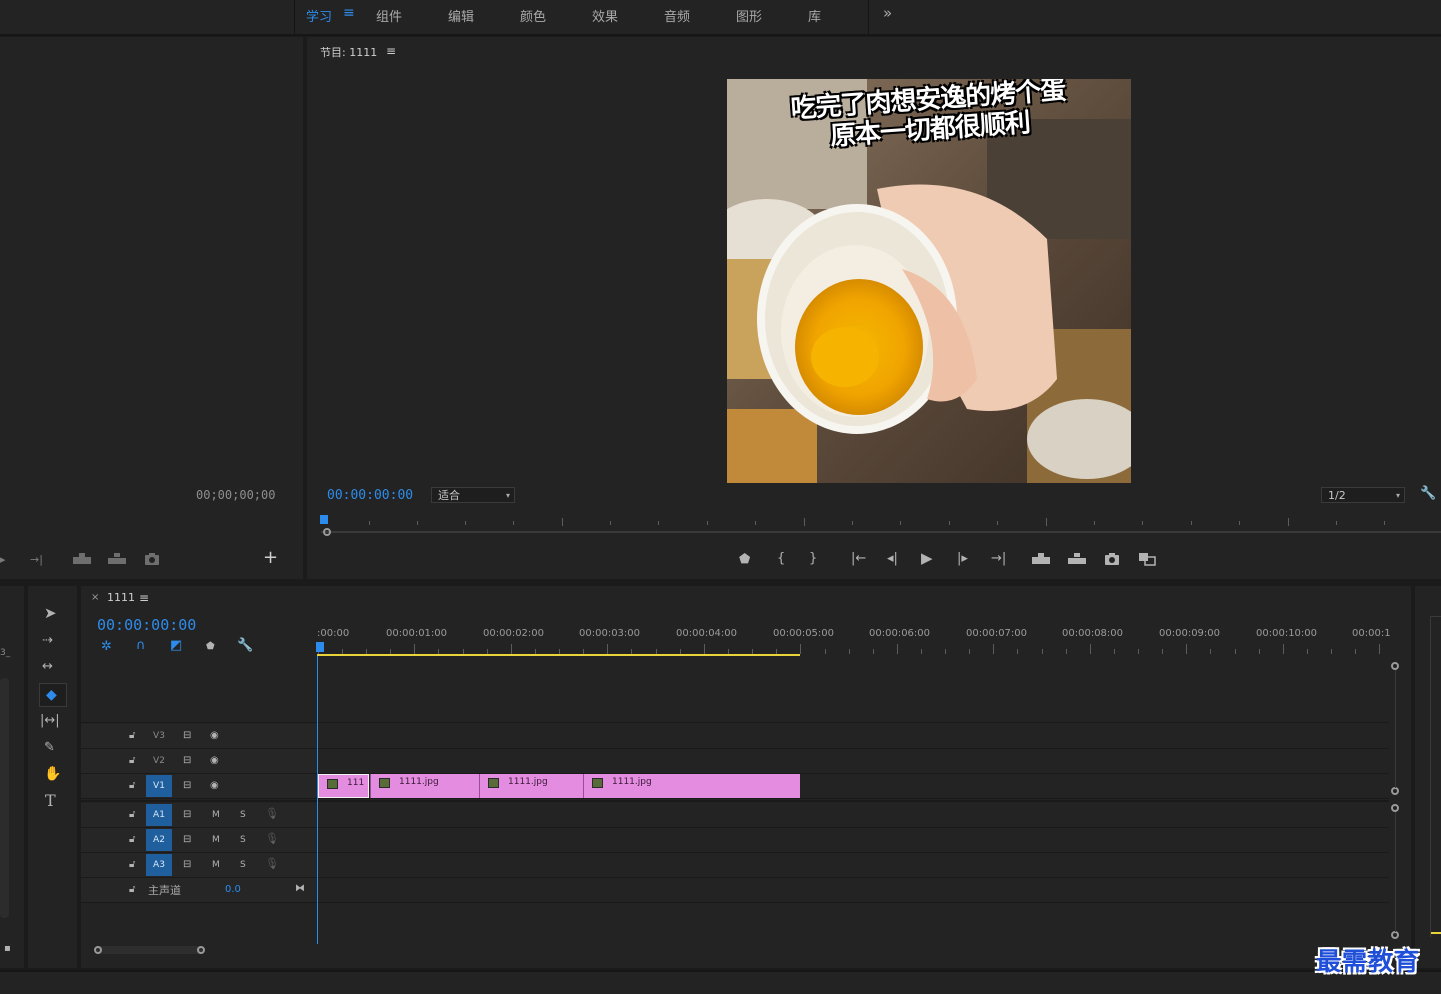  Describe the element at coordinates (319, 15) in the screenshot. I see `tab-learn: 学习` at that location.